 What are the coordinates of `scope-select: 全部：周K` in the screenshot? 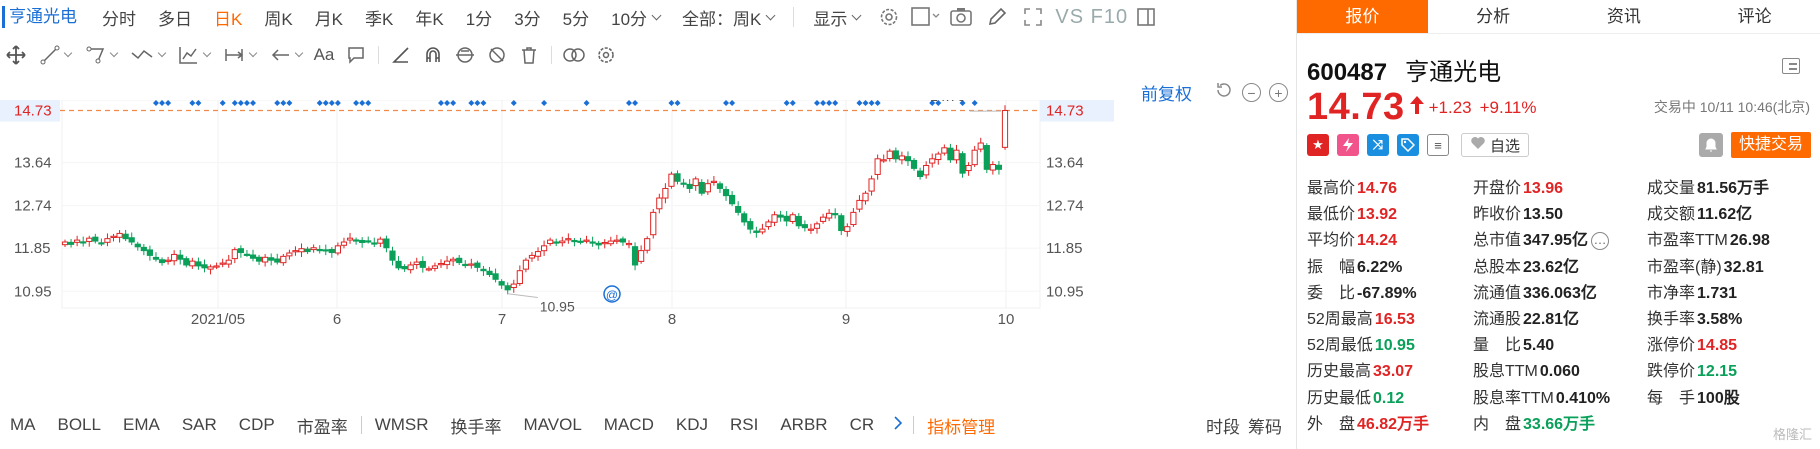 It's located at (728, 17).